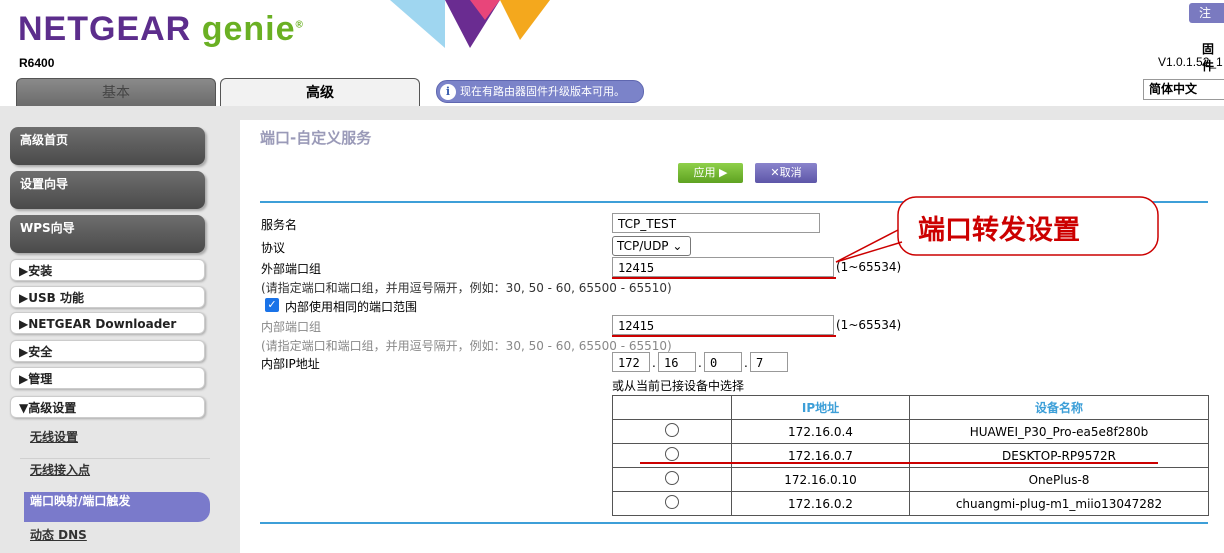 The height and width of the screenshot is (553, 1224). Describe the element at coordinates (1059, 503) in the screenshot. I see `device-name-cell: chuangmi-plug-m1_miio13047282` at that location.